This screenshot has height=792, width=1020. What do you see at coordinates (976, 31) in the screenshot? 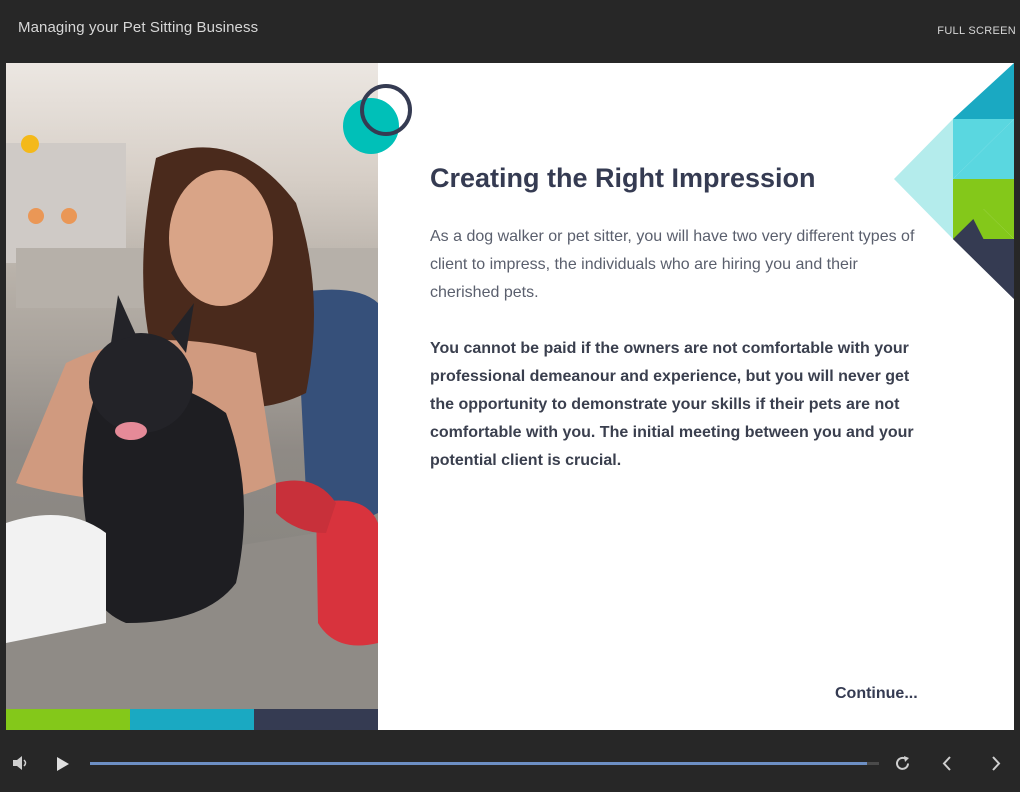
I see `fullscreen-button: FULL SCREEN` at bounding box center [976, 31].